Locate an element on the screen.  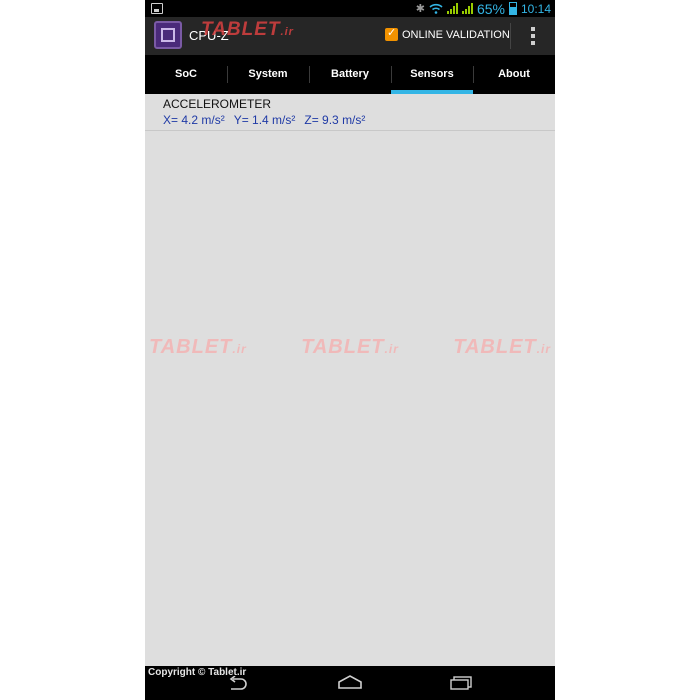
status-icons: ✱ 65% 10:14 is located at coordinates (483, 8).